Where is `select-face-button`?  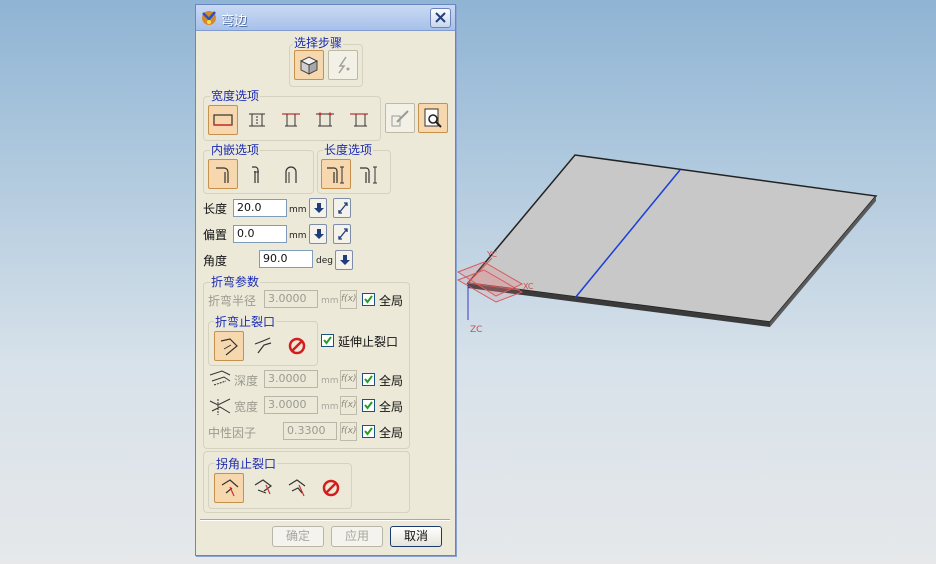 select-face-button is located at coordinates (309, 65).